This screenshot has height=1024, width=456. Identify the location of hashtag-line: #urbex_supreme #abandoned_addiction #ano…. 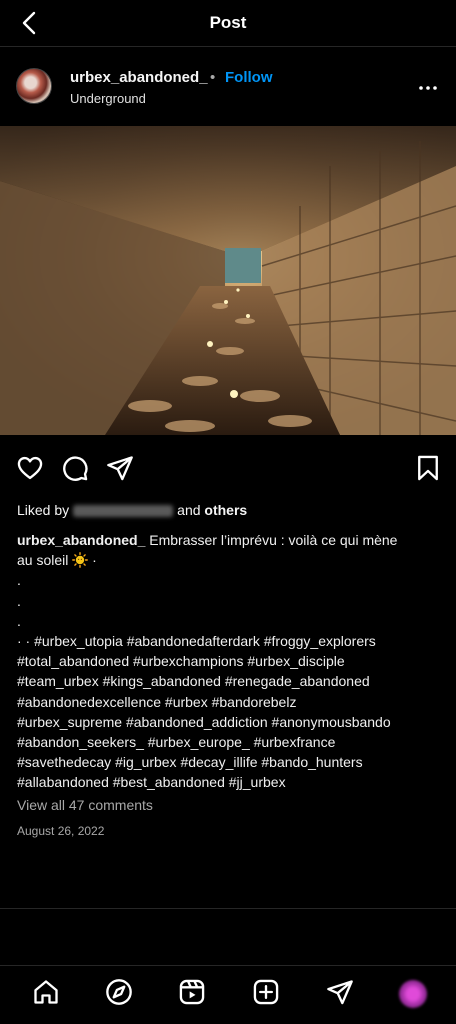
(229, 722).